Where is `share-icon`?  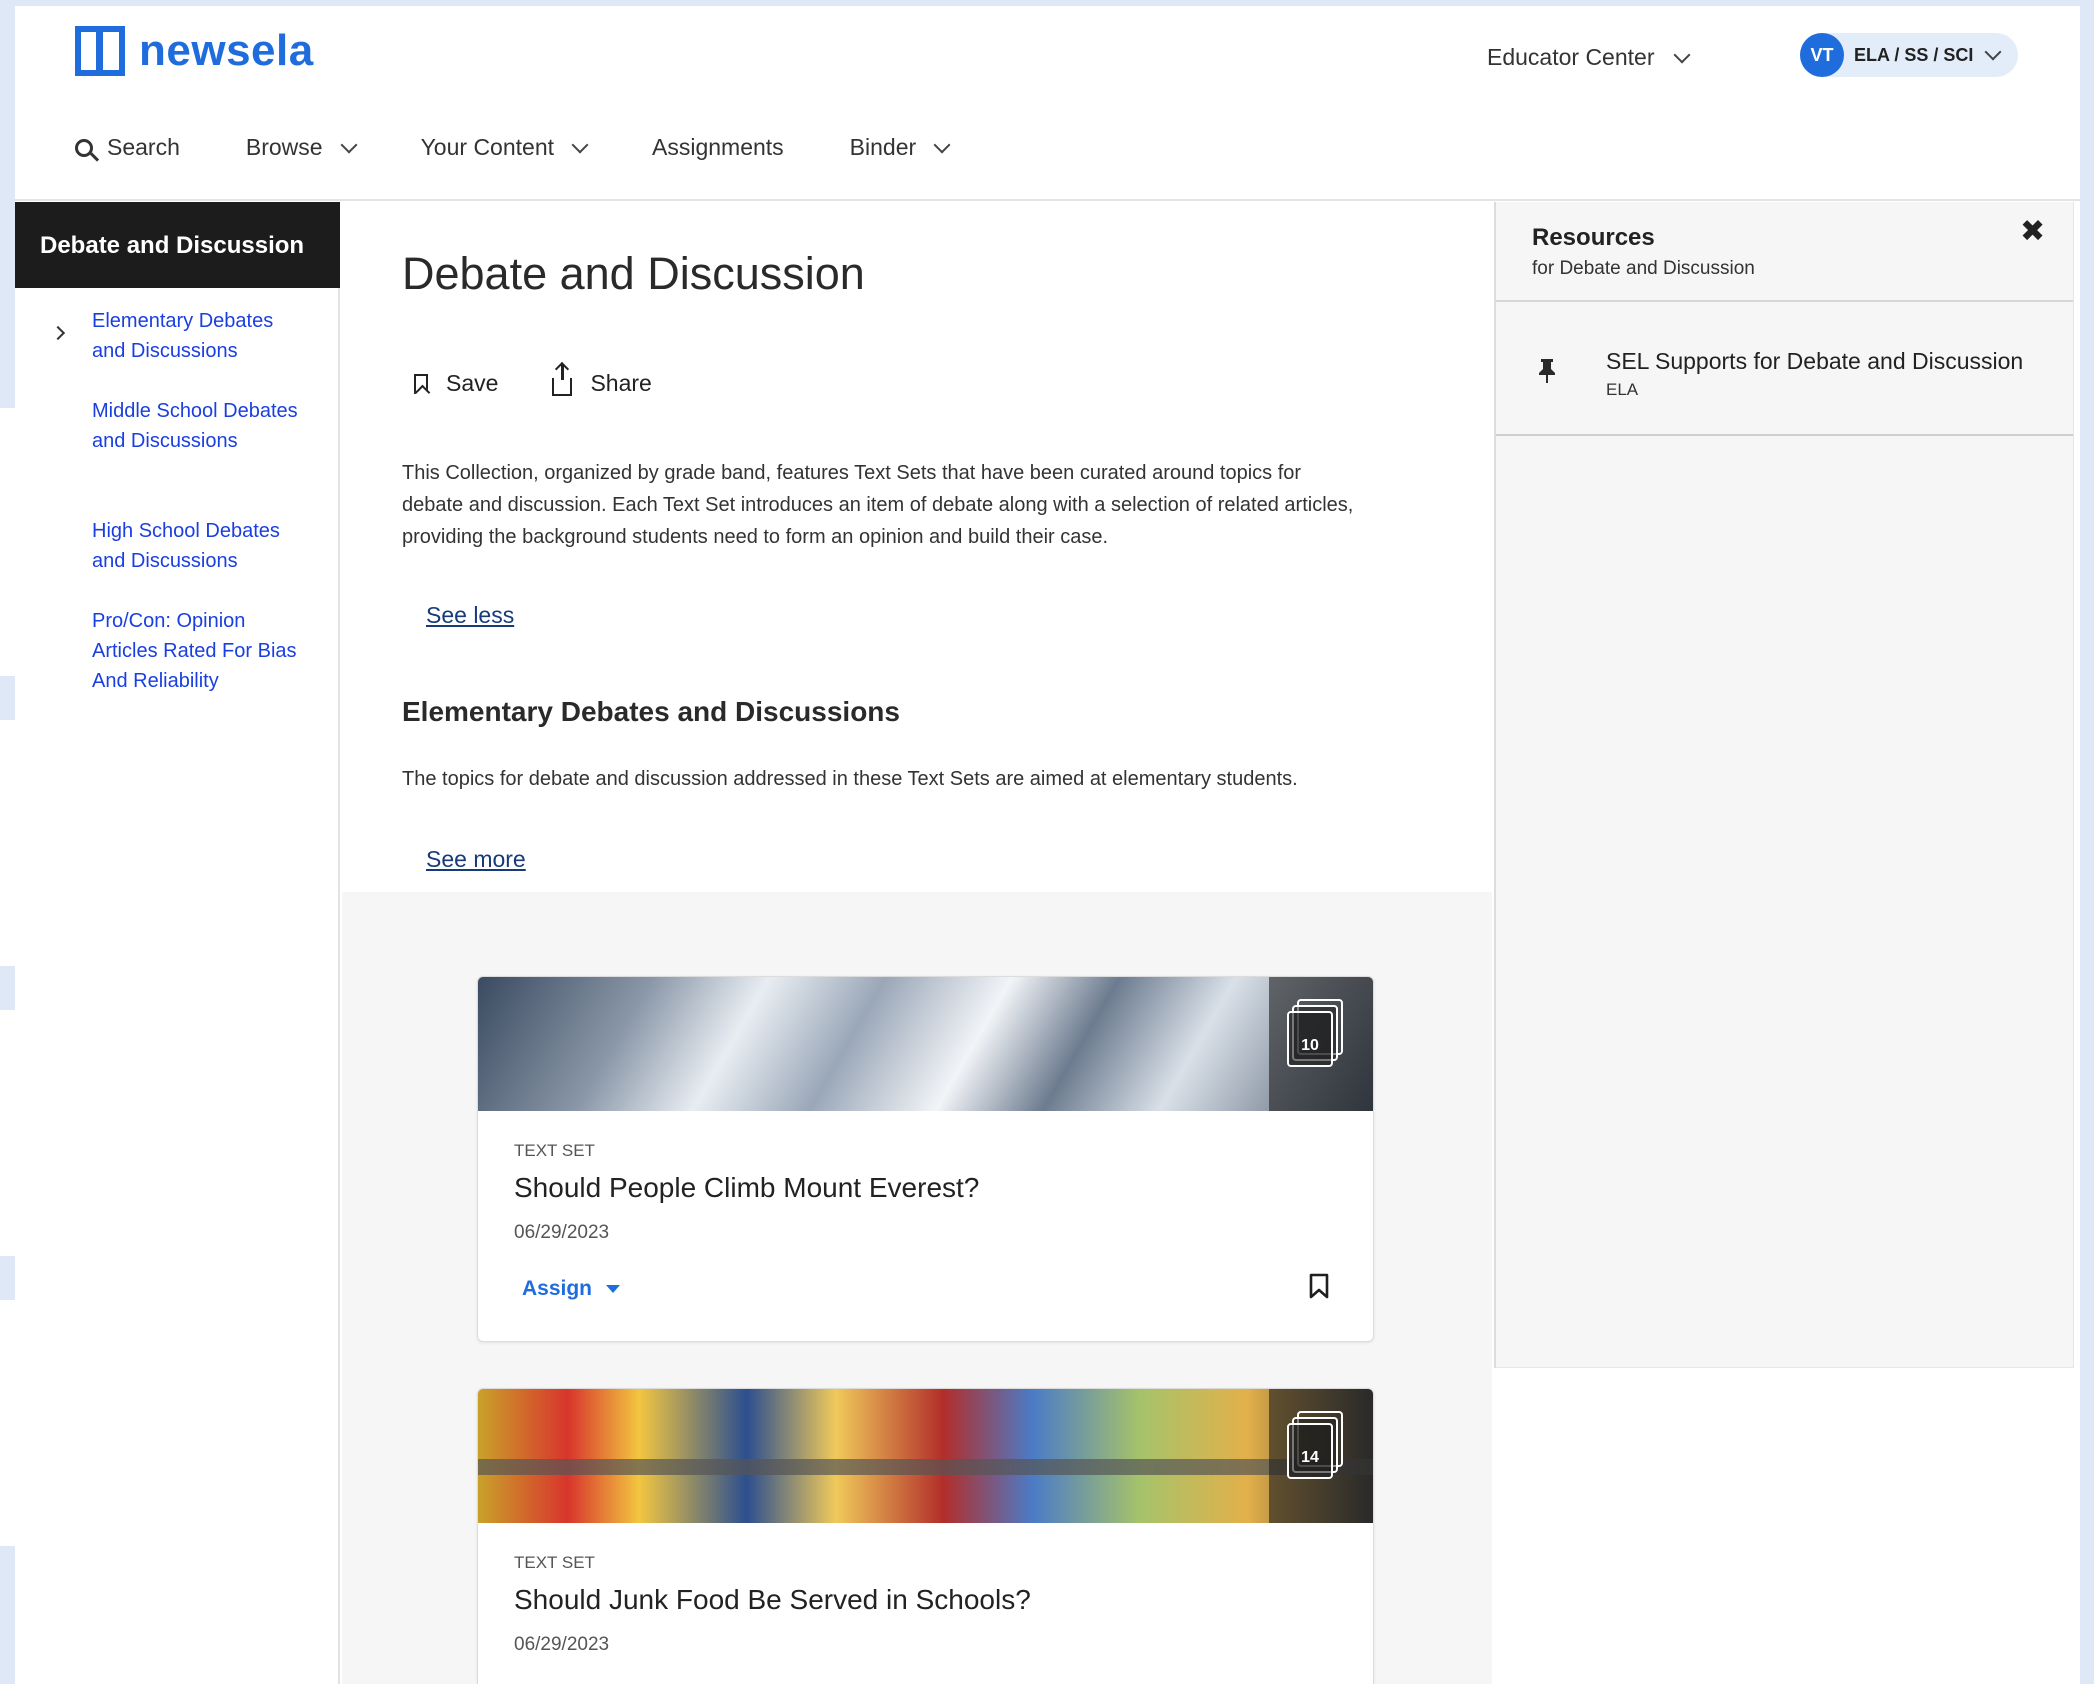 share-icon is located at coordinates (562, 379).